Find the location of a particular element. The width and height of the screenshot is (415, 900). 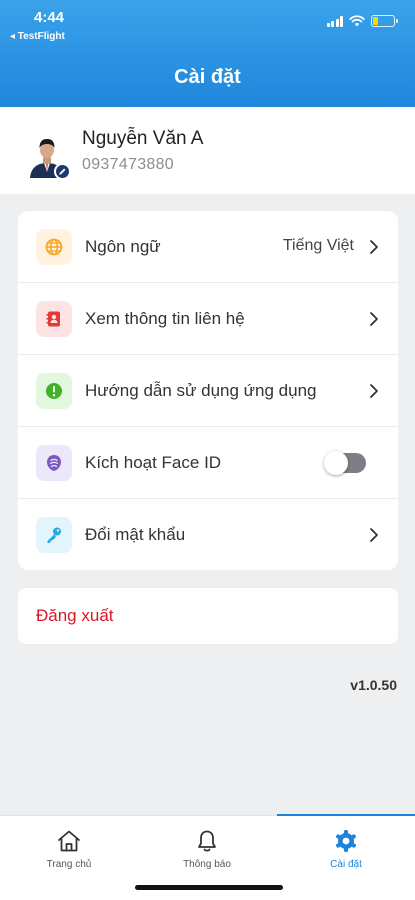

cellular-signal-icon is located at coordinates (334, 21).